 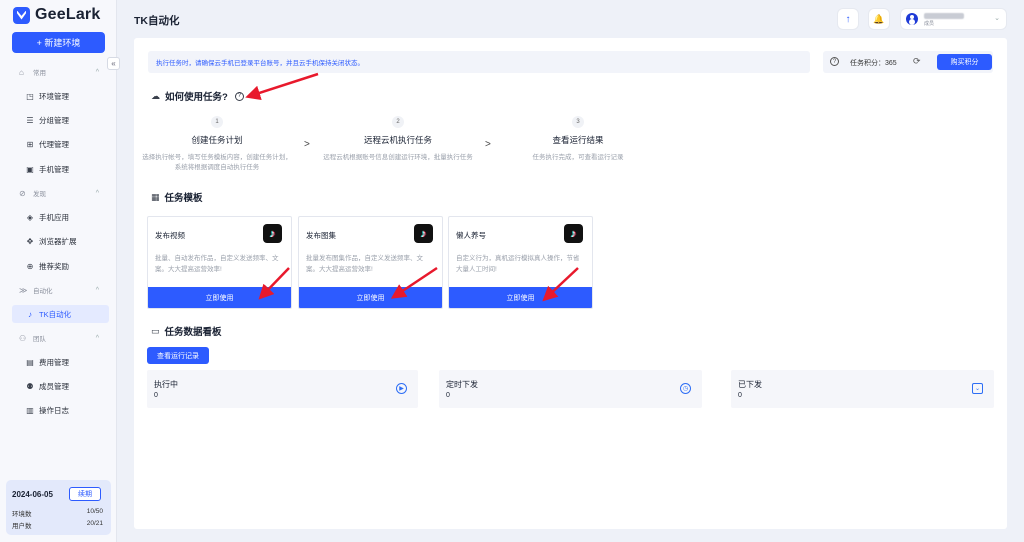 I want to click on header: TK自动化 ↑ 🔔 成员 ⌄, so click(x=570, y=19).